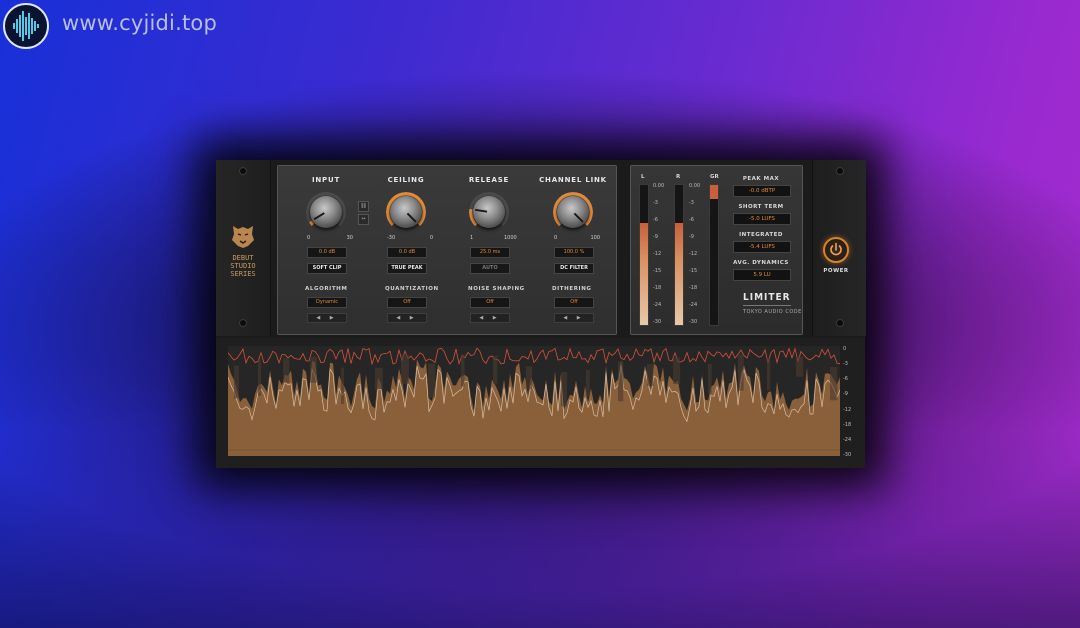 The height and width of the screenshot is (628, 1080). I want to click on waveform-icon, so click(26, 26).